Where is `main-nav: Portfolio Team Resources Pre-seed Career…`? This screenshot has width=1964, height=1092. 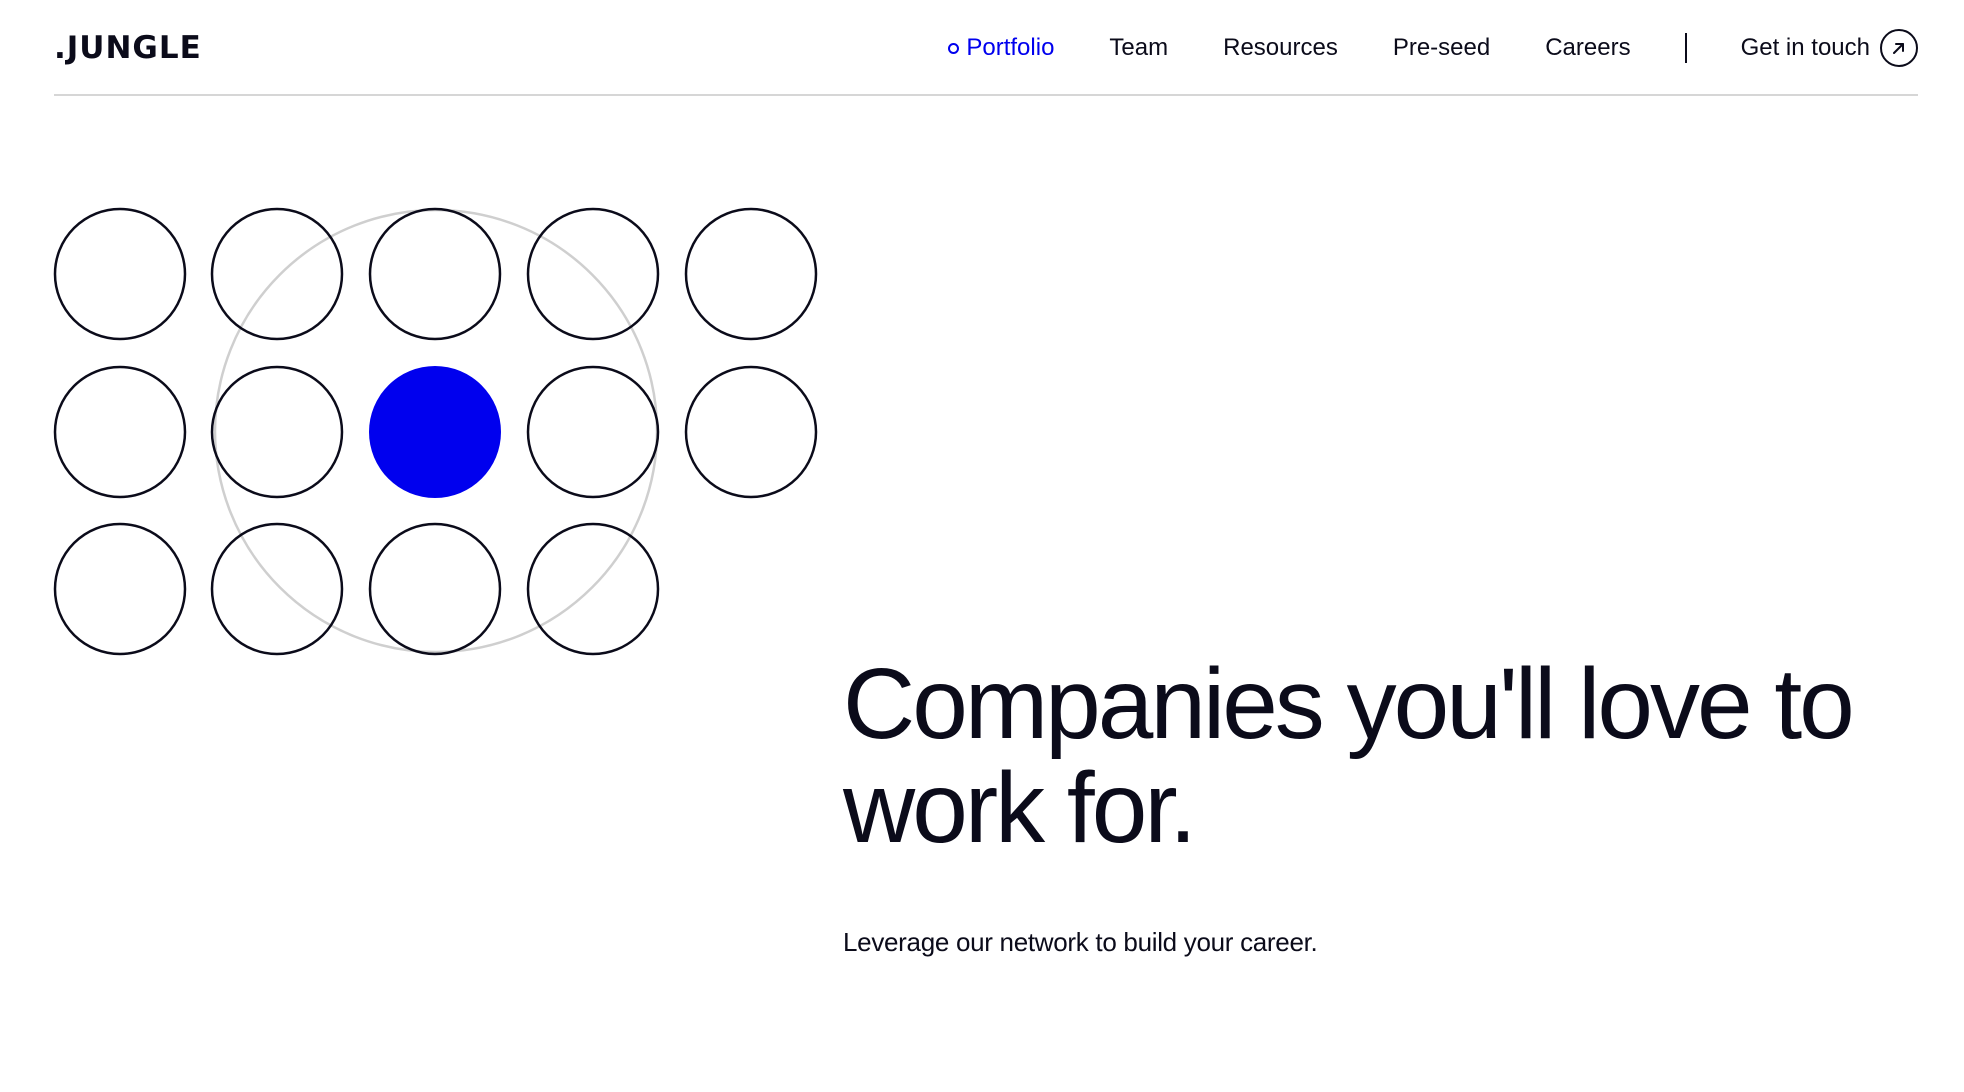
main-nav: Portfolio Team Resources Pre-seed Career… is located at coordinates (1433, 48).